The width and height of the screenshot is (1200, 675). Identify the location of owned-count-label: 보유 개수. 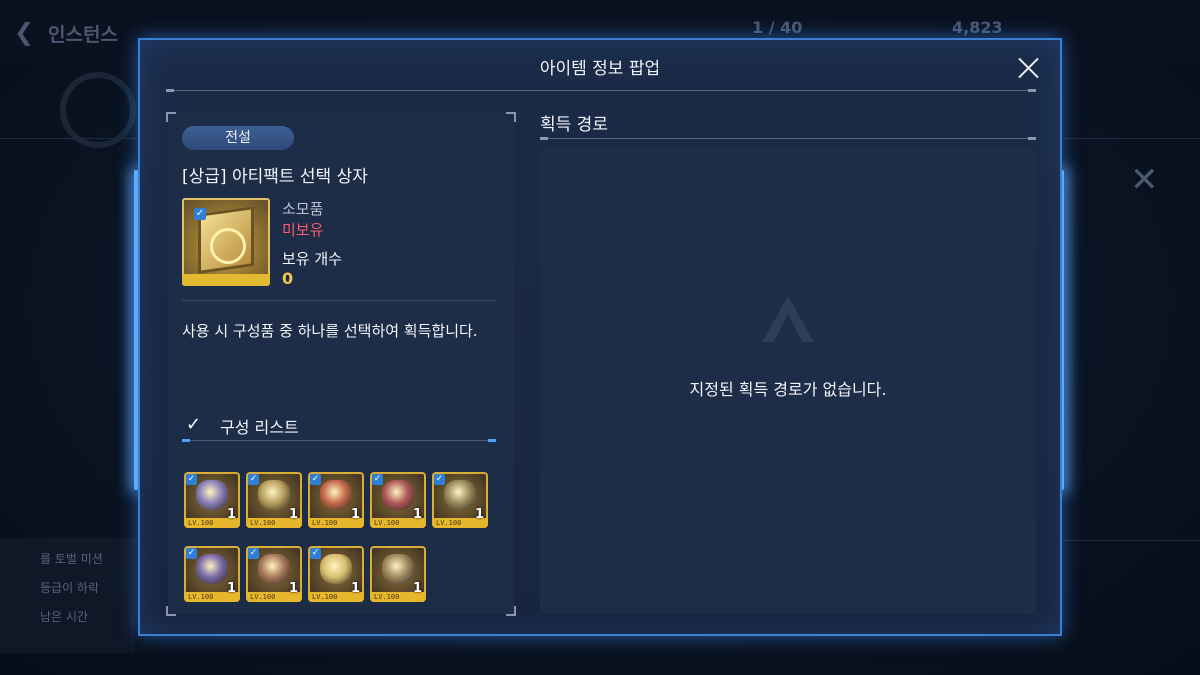
(312, 259).